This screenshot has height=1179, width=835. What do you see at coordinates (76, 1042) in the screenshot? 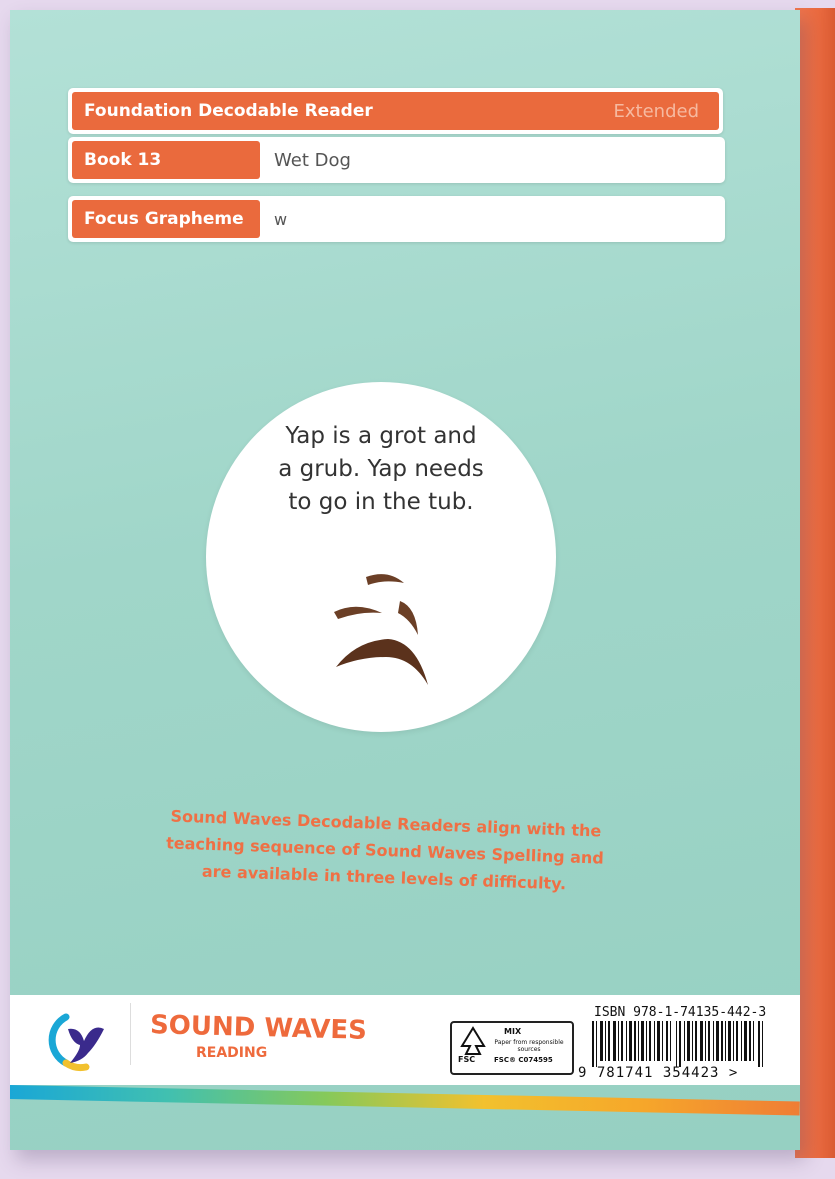
I see `publisher-logo-icon` at bounding box center [76, 1042].